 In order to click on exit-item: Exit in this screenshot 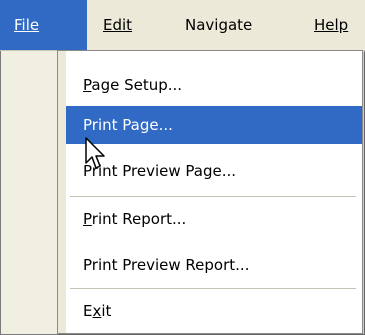, I will do `click(214, 311)`.